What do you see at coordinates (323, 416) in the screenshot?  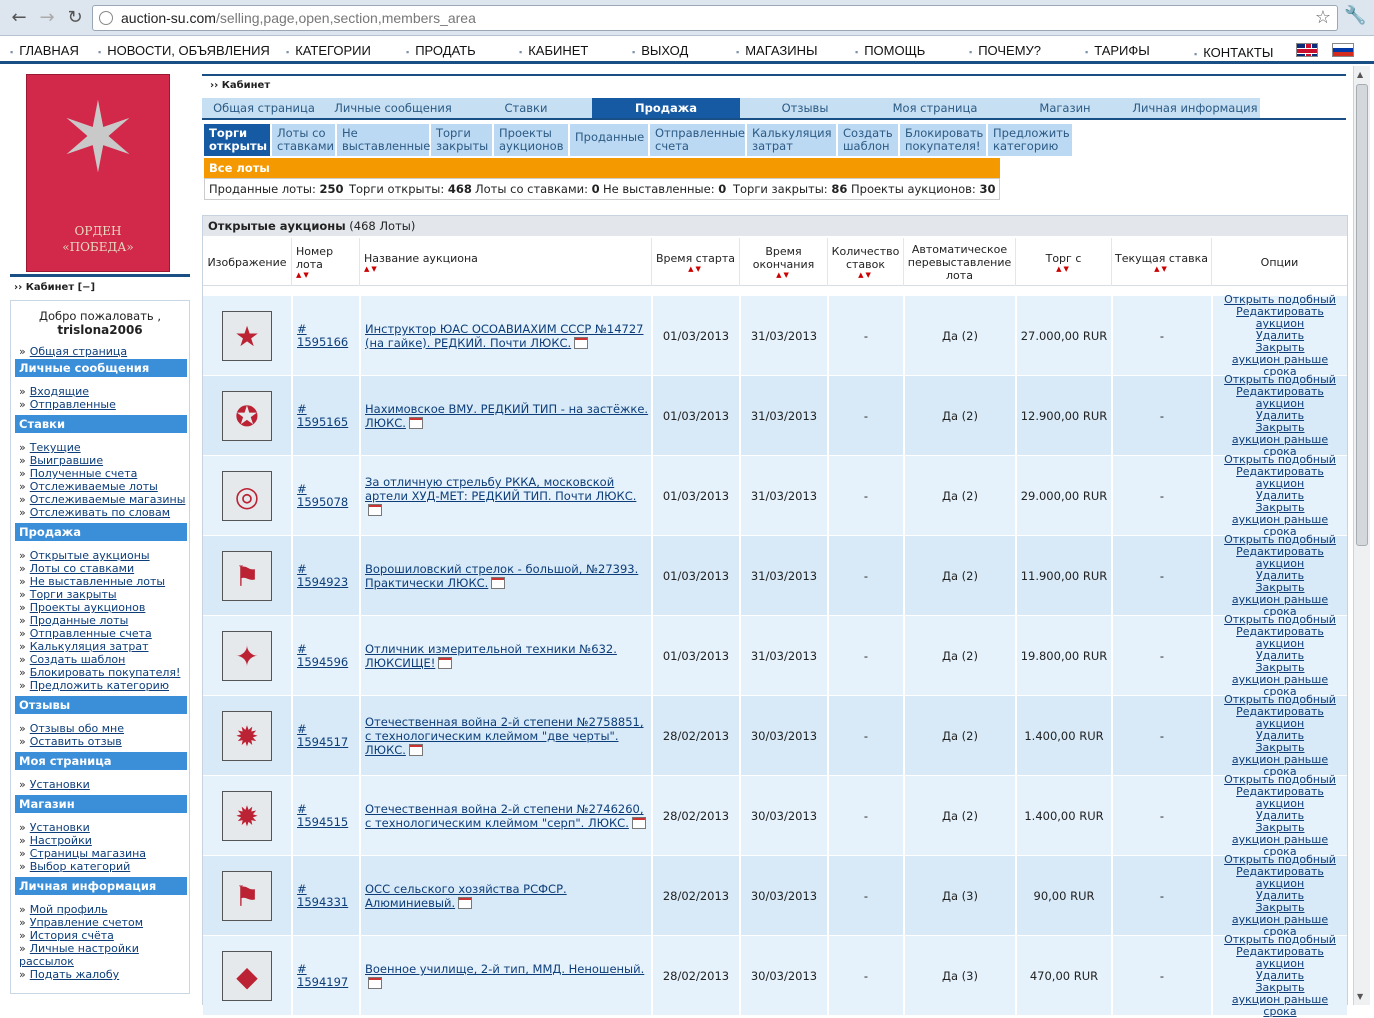 I see `lot-number-link: # 1595165` at bounding box center [323, 416].